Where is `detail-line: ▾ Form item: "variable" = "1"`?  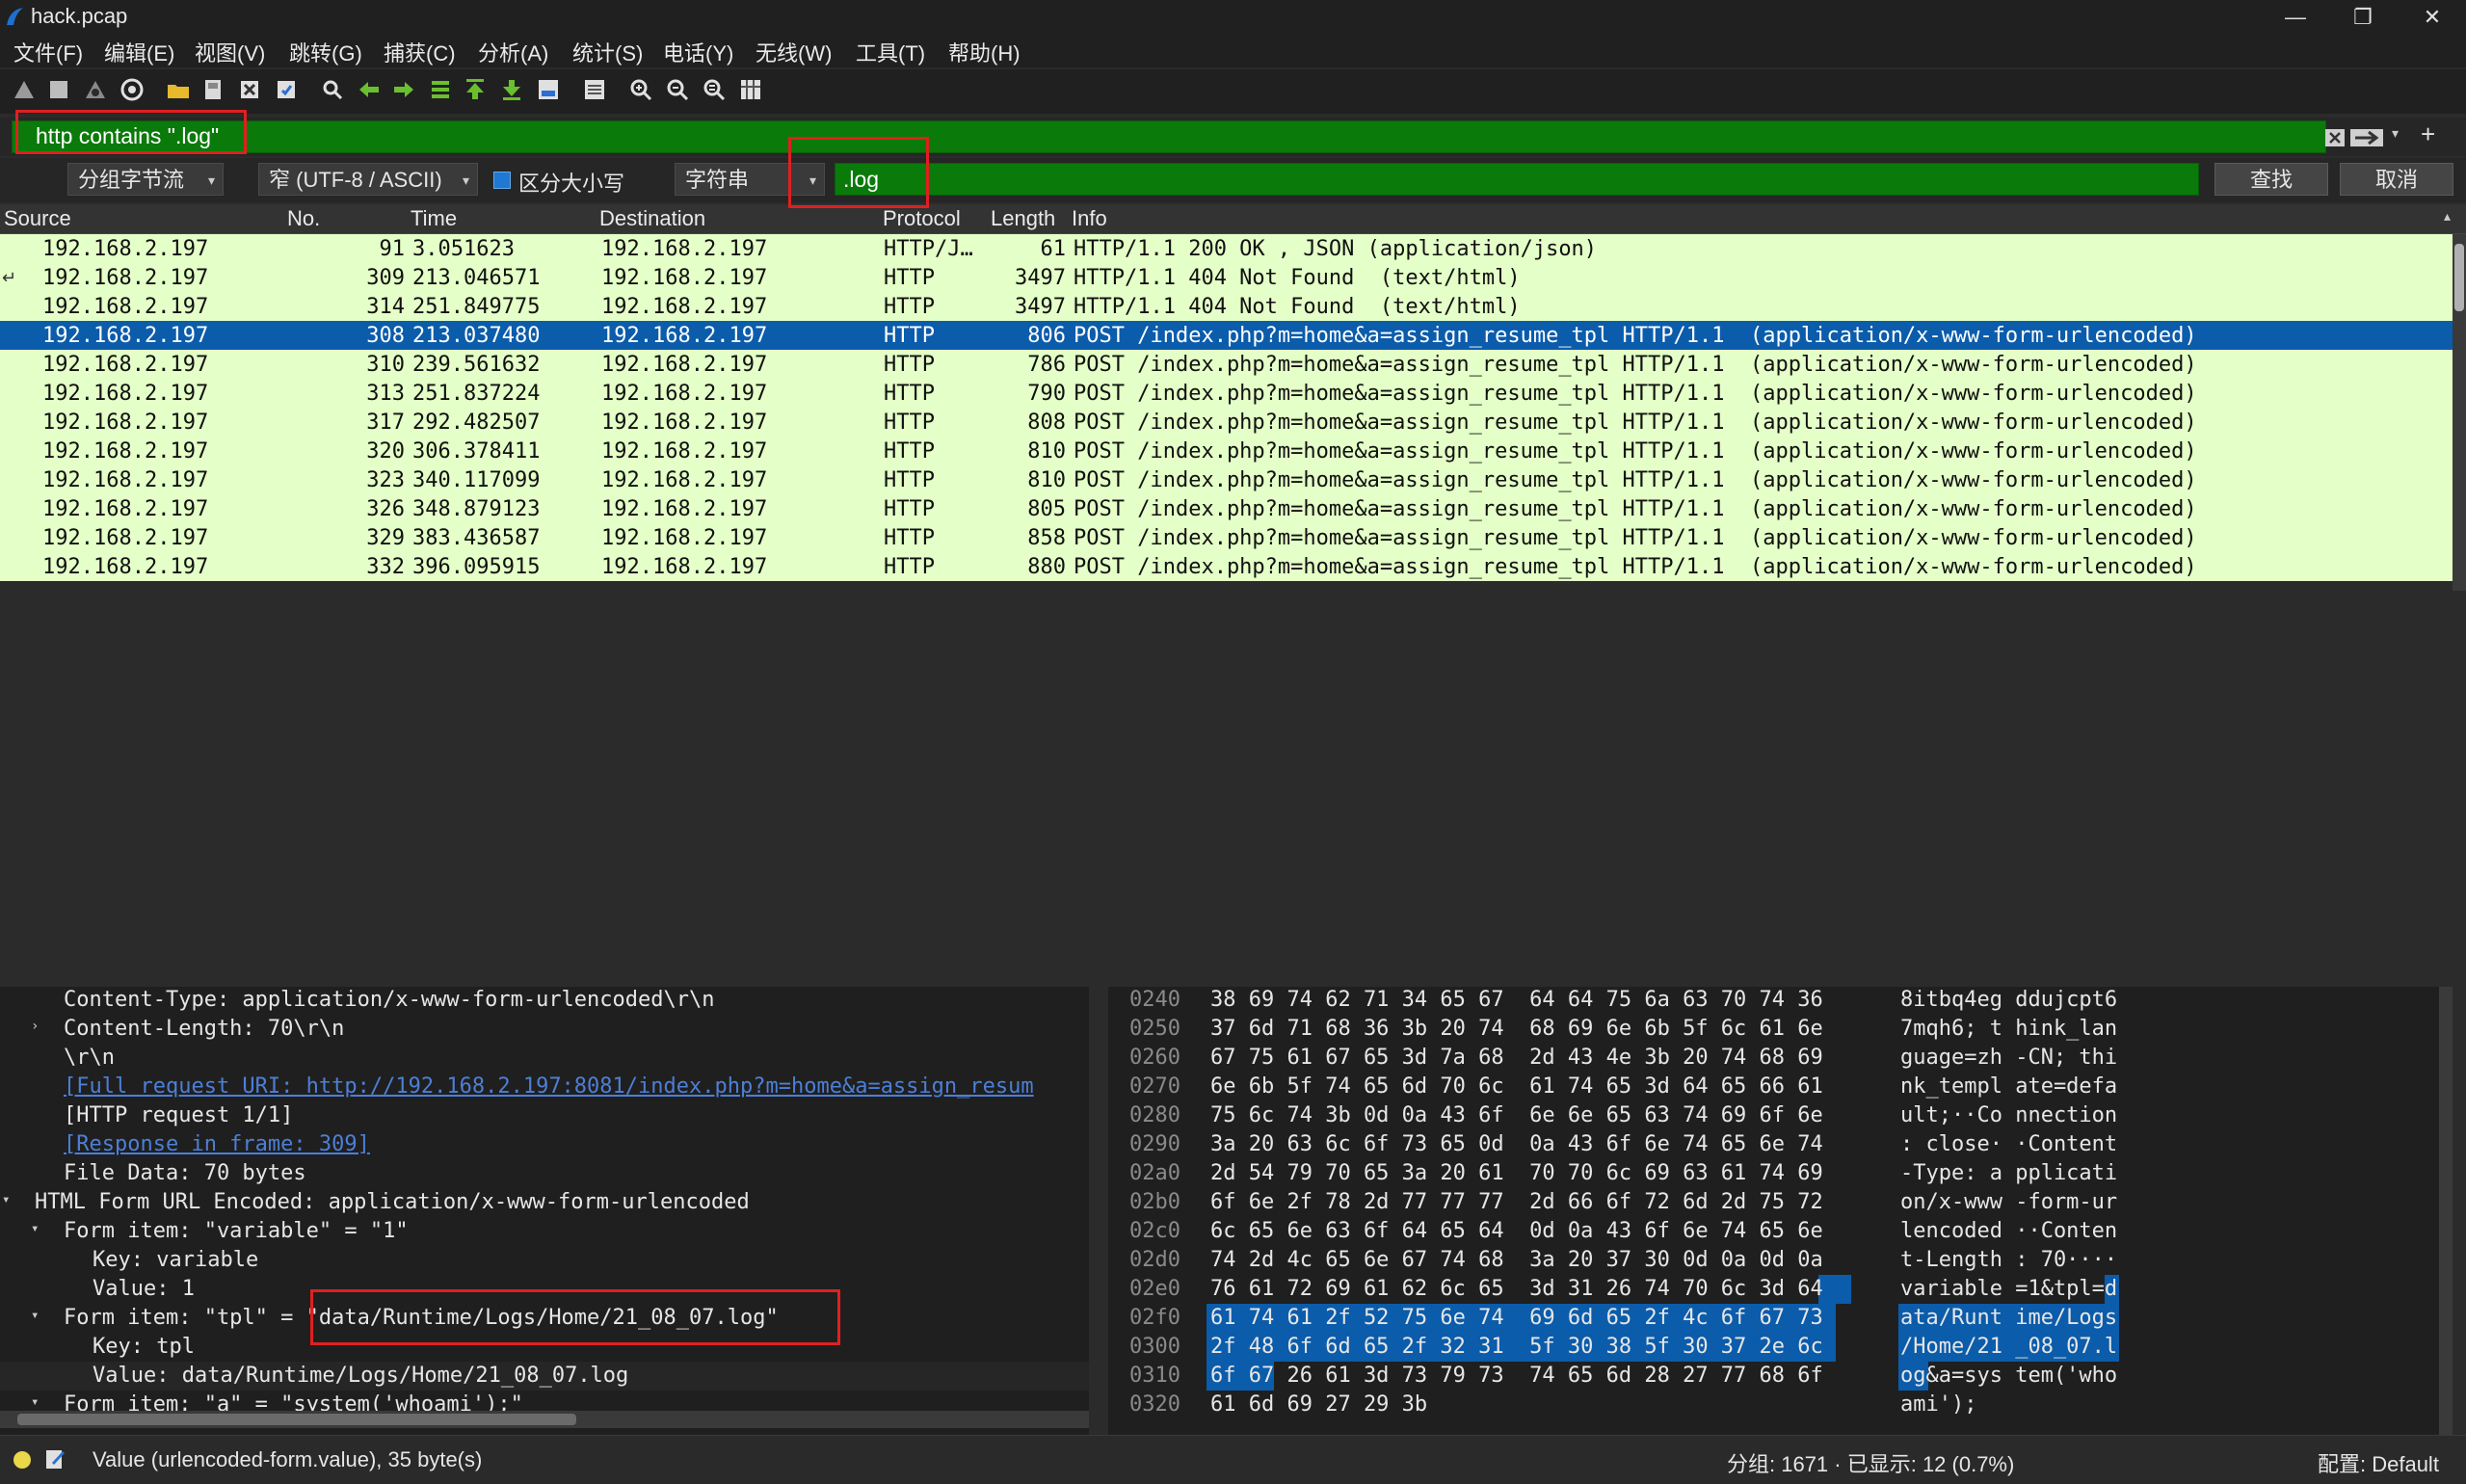 detail-line: ▾ Form item: "variable" = "1" is located at coordinates (544, 1231).